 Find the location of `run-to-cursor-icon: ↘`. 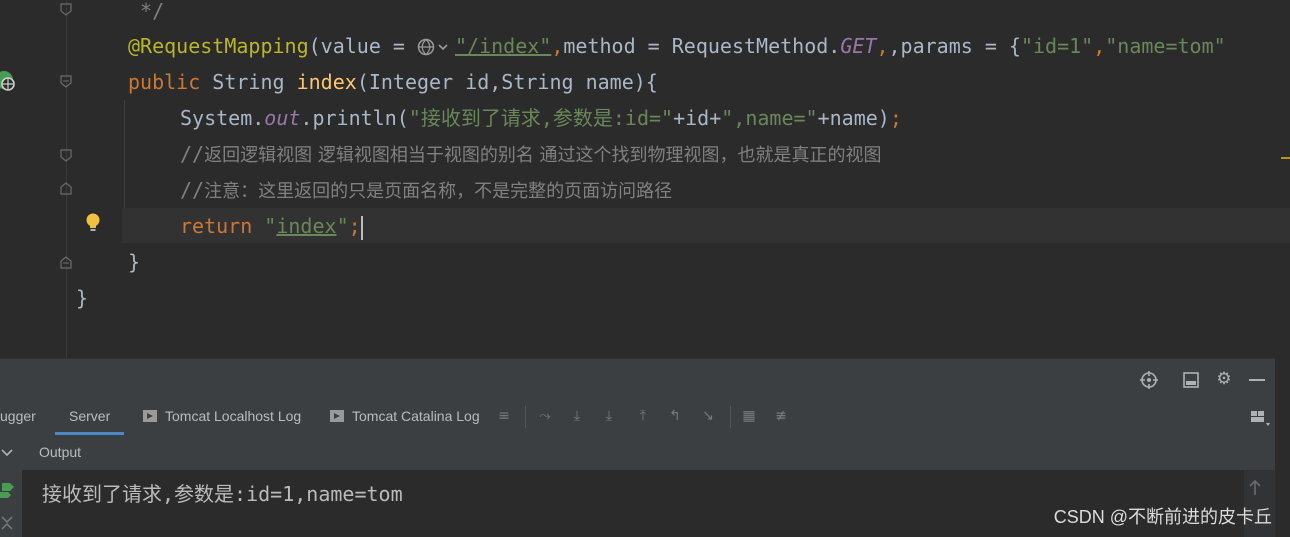

run-to-cursor-icon: ↘ is located at coordinates (708, 416).